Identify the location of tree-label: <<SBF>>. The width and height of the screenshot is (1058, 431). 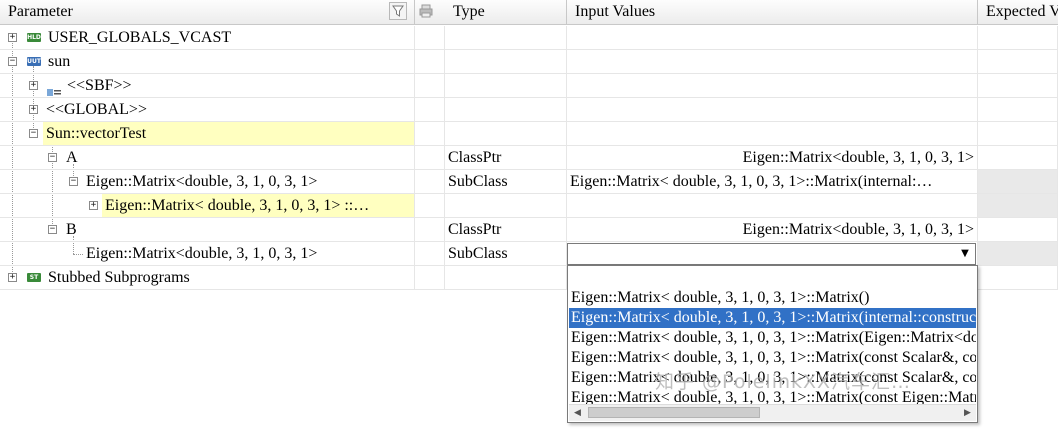
(99, 85).